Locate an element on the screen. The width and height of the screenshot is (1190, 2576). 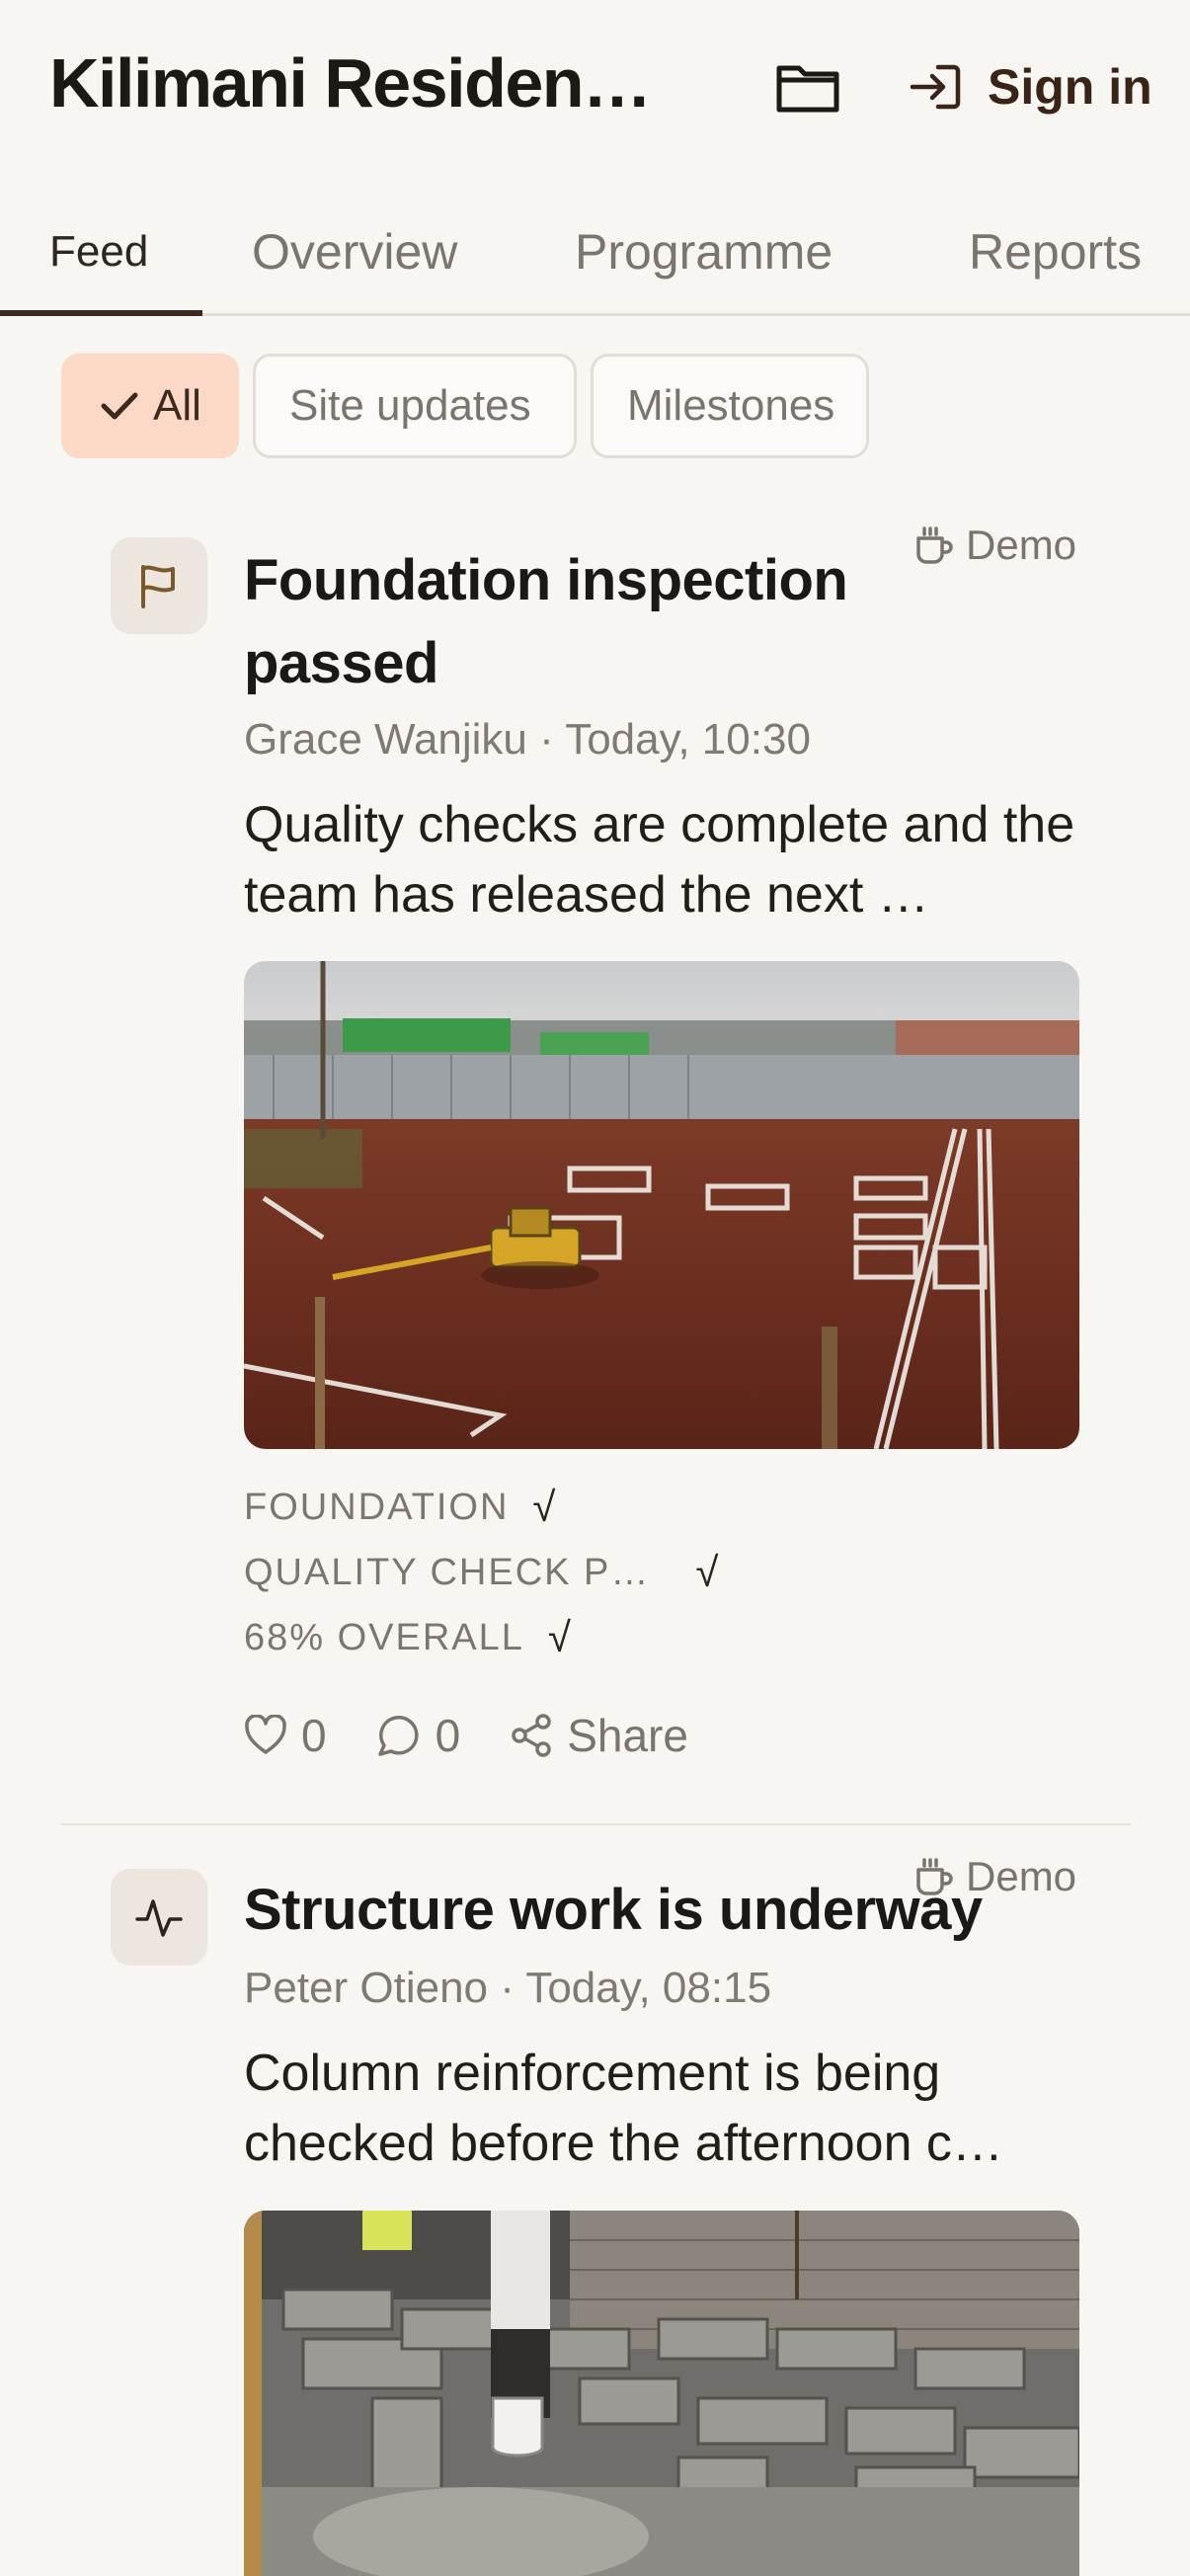
share-button: Share is located at coordinates (599, 1735).